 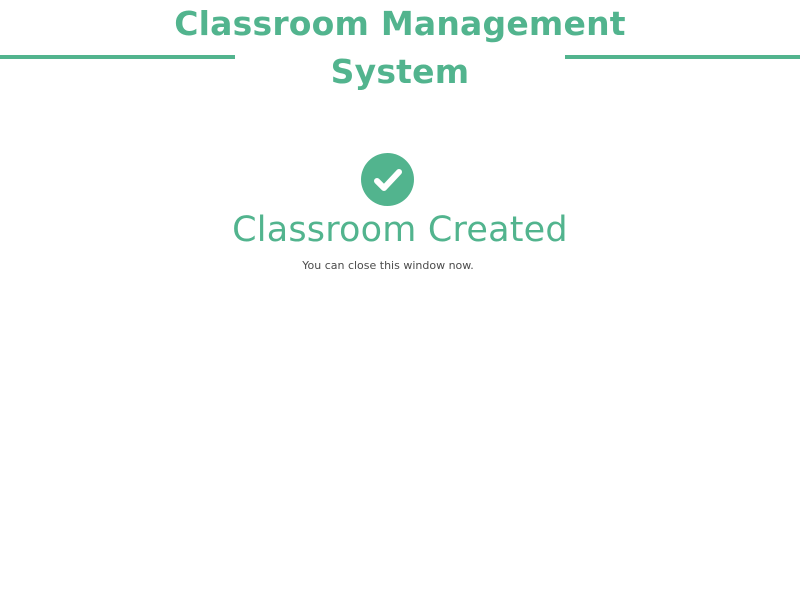 I want to click on app-title: Classroom Management System, so click(x=400, y=47).